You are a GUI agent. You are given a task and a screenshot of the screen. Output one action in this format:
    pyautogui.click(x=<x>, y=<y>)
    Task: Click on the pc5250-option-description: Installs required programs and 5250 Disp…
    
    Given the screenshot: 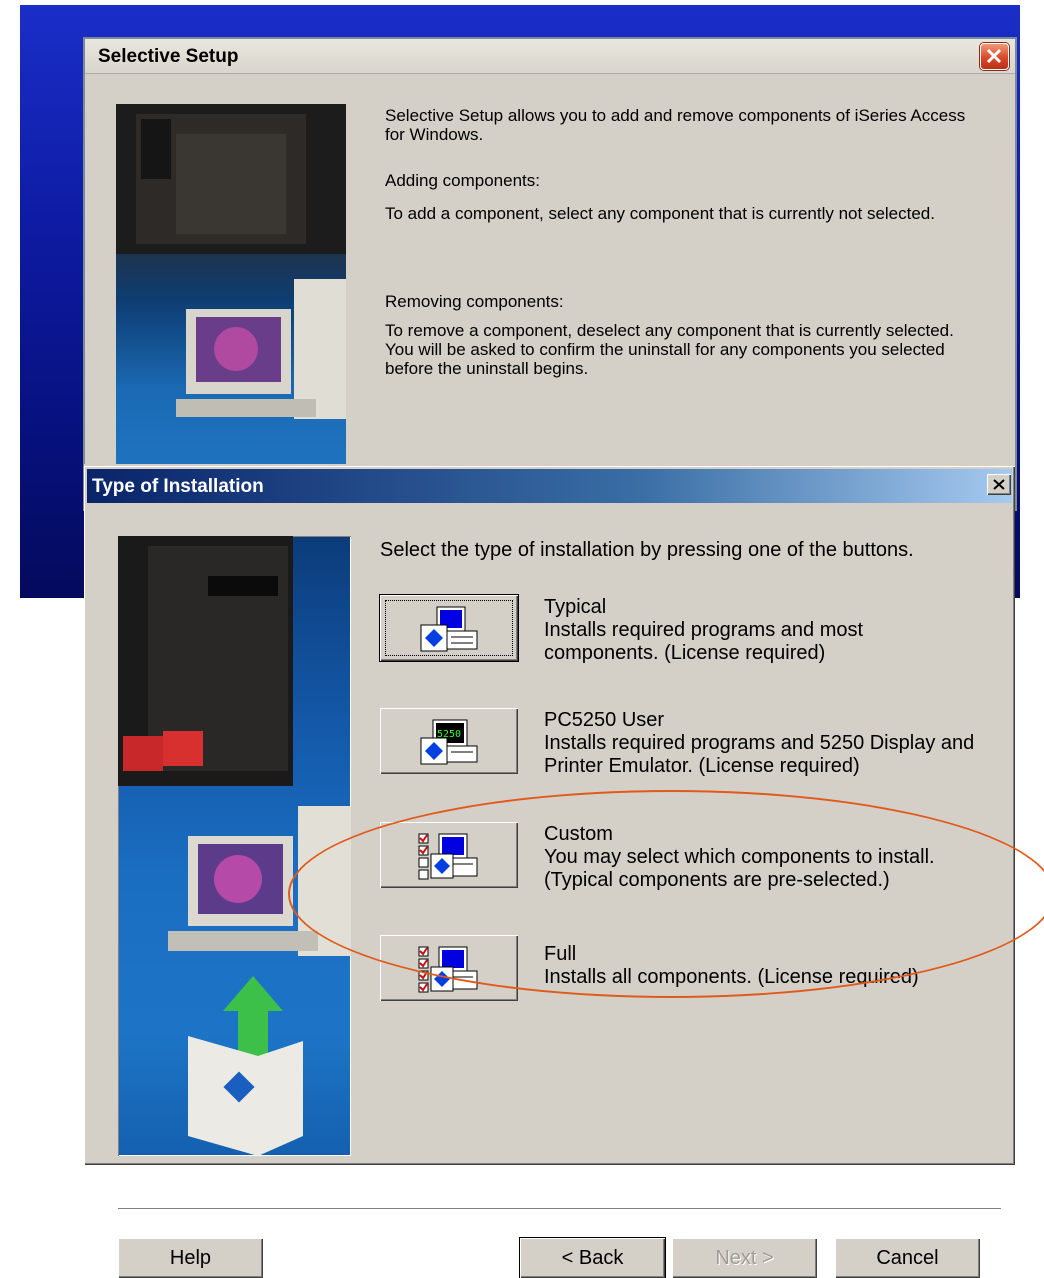 What is the action you would take?
    pyautogui.click(x=759, y=754)
    